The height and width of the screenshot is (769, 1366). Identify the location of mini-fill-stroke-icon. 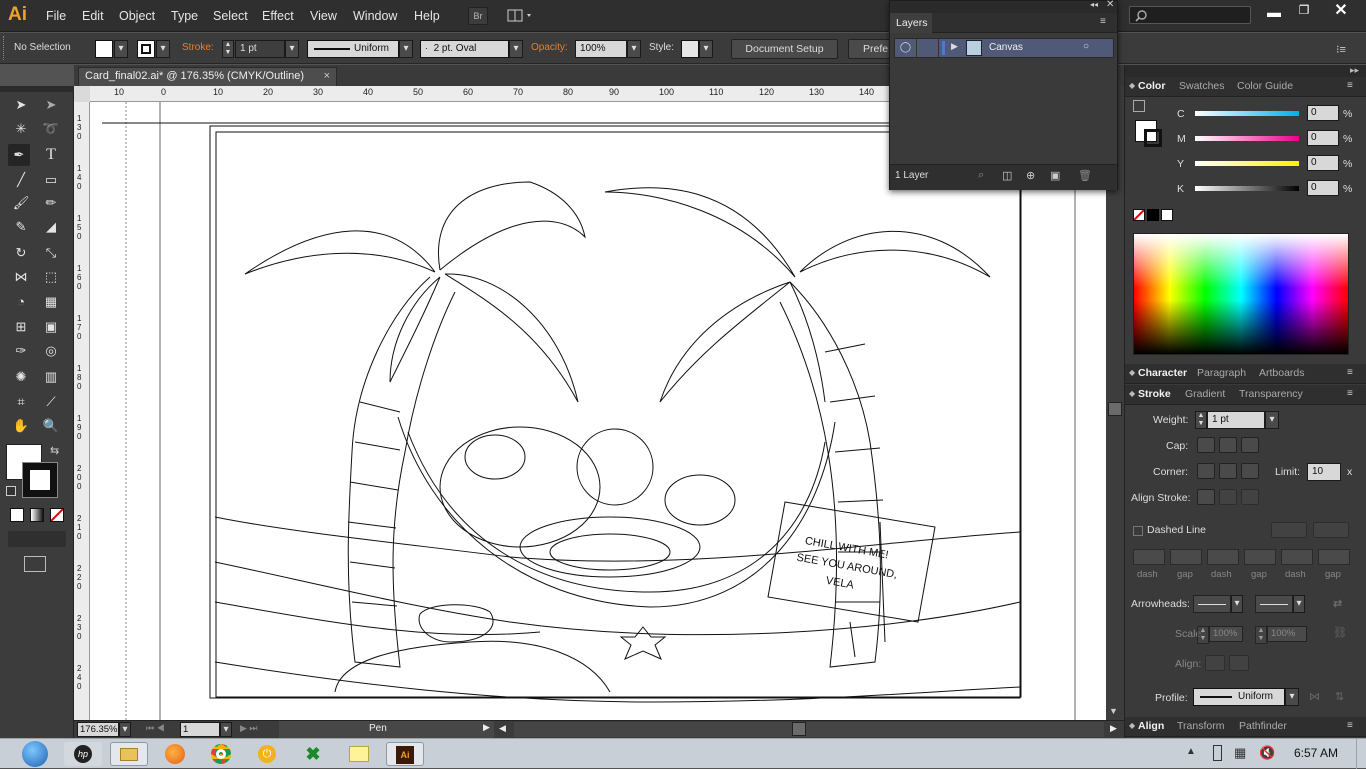
(1139, 106).